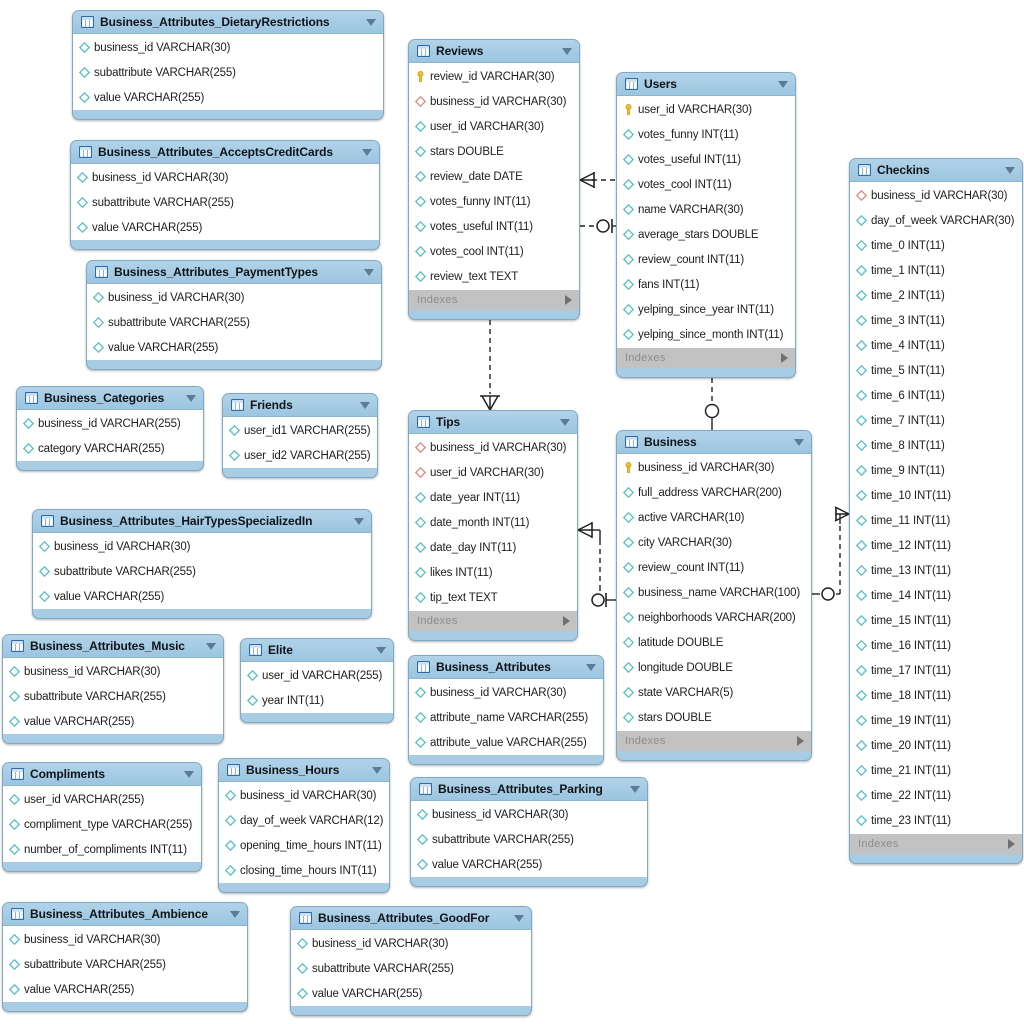 The image size is (1024, 1024). Describe the element at coordinates (493, 620) in the screenshot. I see `indexes-section-tips: Indexes` at that location.